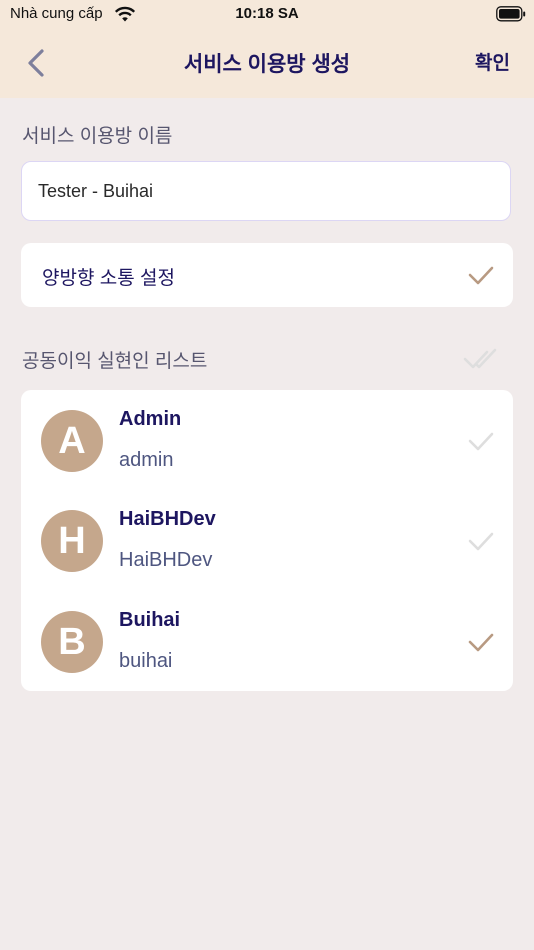 The width and height of the screenshot is (534, 950). I want to click on avatar: H, so click(72, 541).